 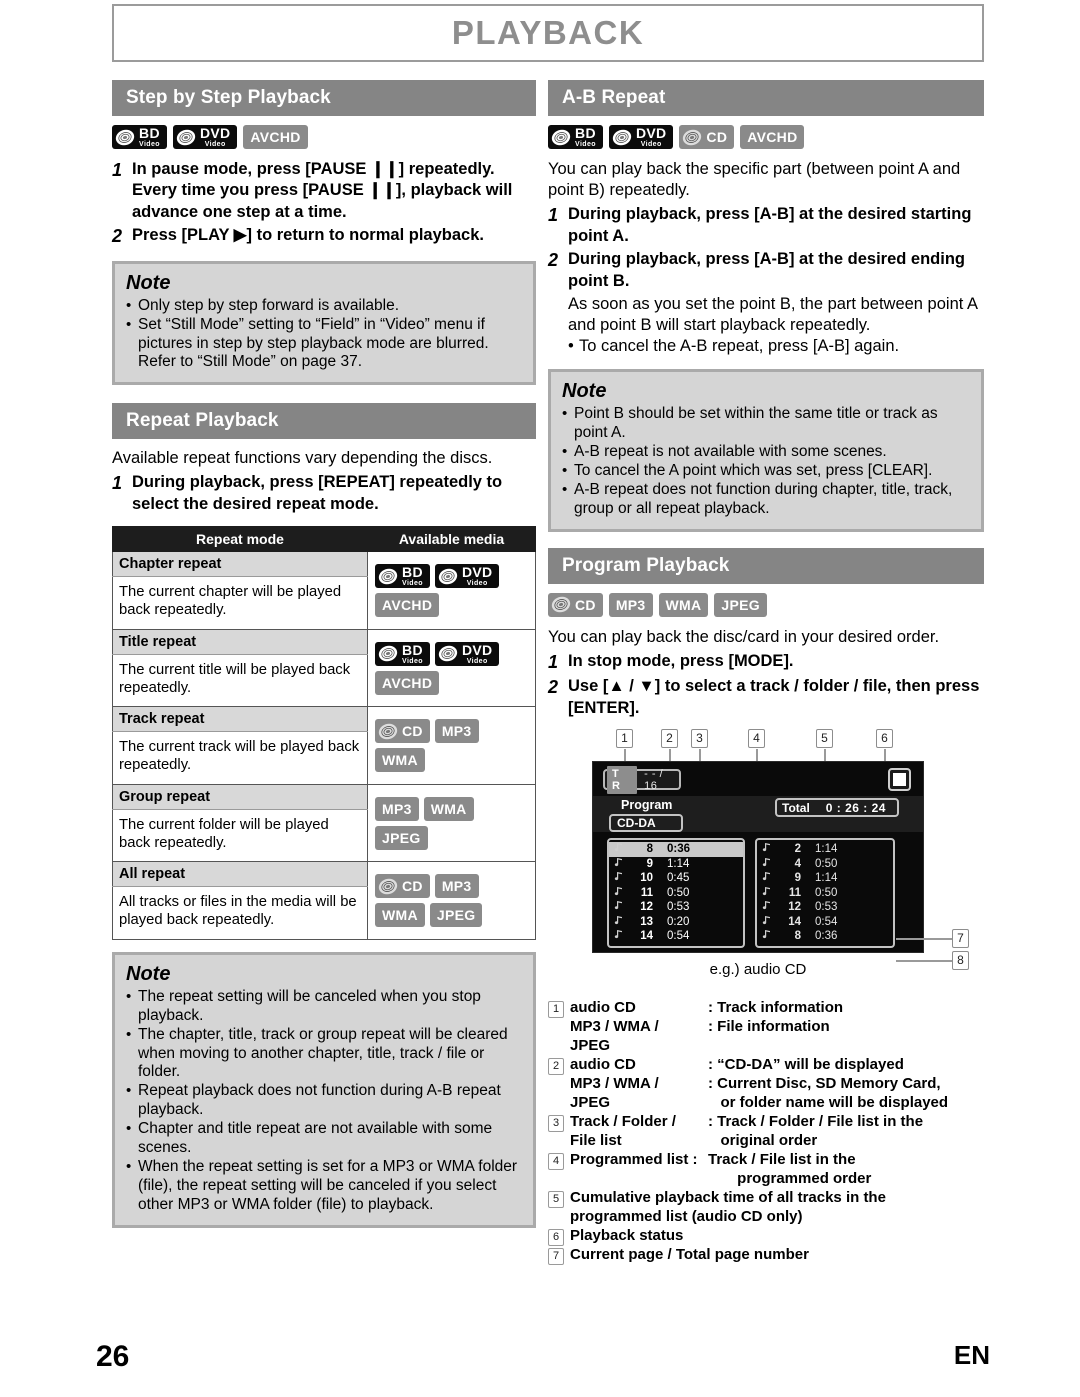 What do you see at coordinates (797, 849) in the screenshot?
I see `track-number: 2` at bounding box center [797, 849].